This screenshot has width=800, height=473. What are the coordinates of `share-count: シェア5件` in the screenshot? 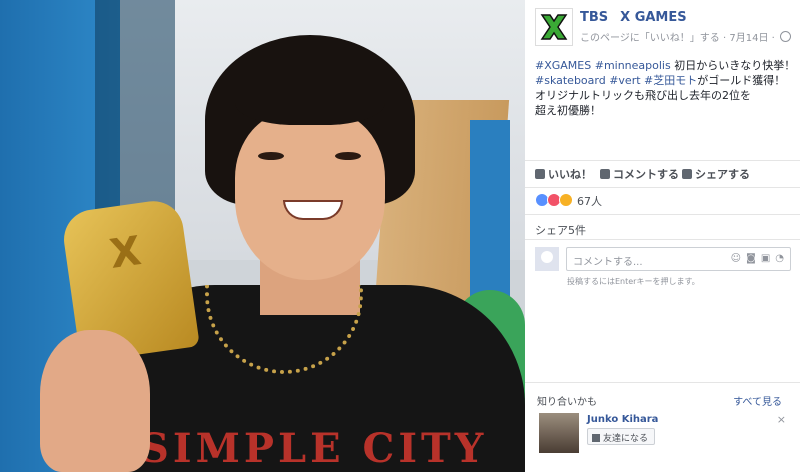 It's located at (560, 230).